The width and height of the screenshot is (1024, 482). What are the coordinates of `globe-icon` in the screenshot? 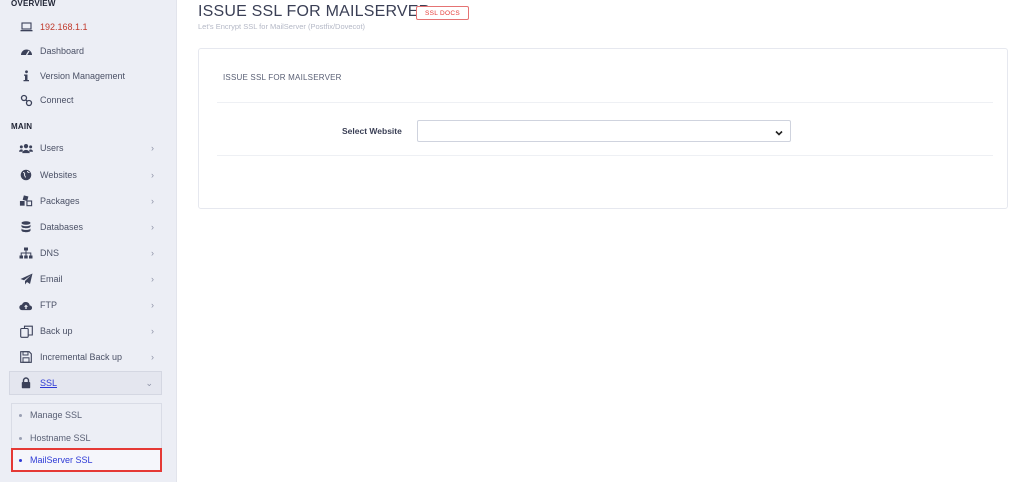 It's located at (26, 175).